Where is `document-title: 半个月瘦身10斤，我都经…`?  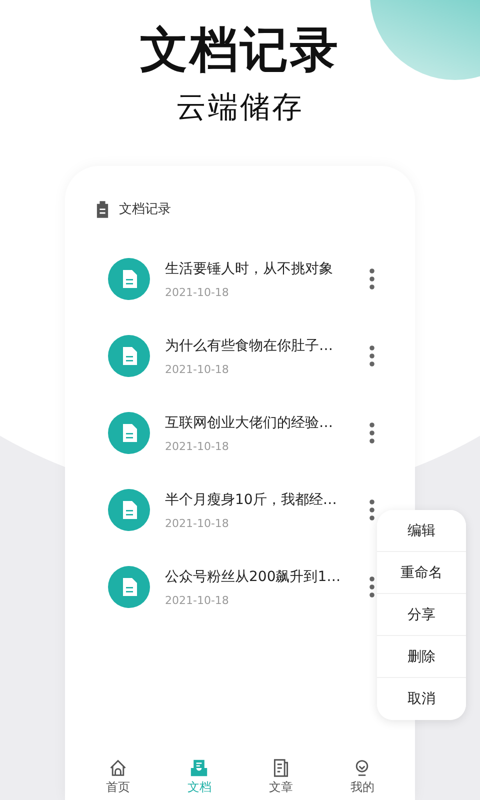 document-title: 半个月瘦身10斤，我都经… is located at coordinates (260, 499).